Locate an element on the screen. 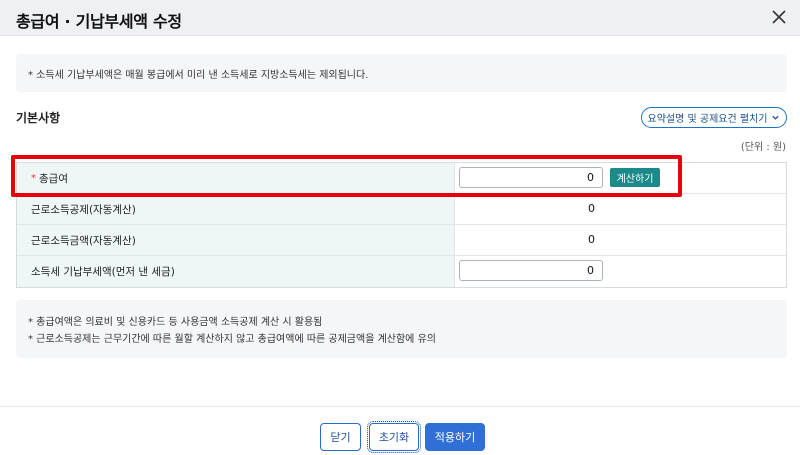 This screenshot has height=455, width=800. total-salary-input is located at coordinates (531, 177).